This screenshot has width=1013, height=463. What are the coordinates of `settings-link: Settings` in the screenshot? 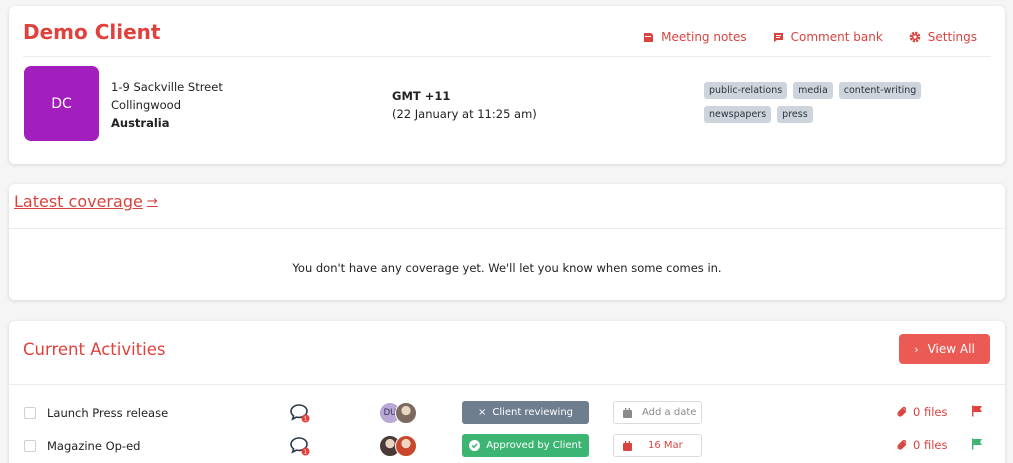 It's located at (943, 37).